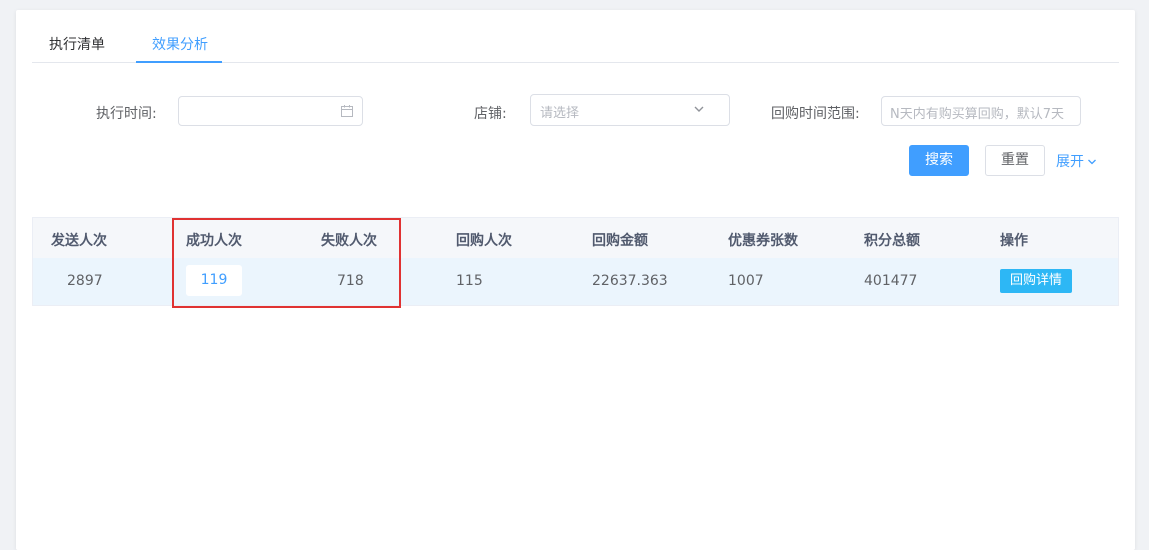 This screenshot has width=1149, height=550. What do you see at coordinates (815, 114) in the screenshot?
I see `repurchase-range-label: 回购时间范围:` at bounding box center [815, 114].